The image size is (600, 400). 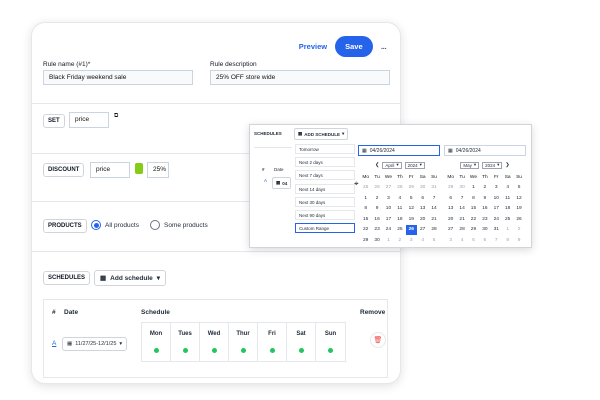 What do you see at coordinates (492, 165) in the screenshot?
I see `right-year-select: 2024 ▾` at bounding box center [492, 165].